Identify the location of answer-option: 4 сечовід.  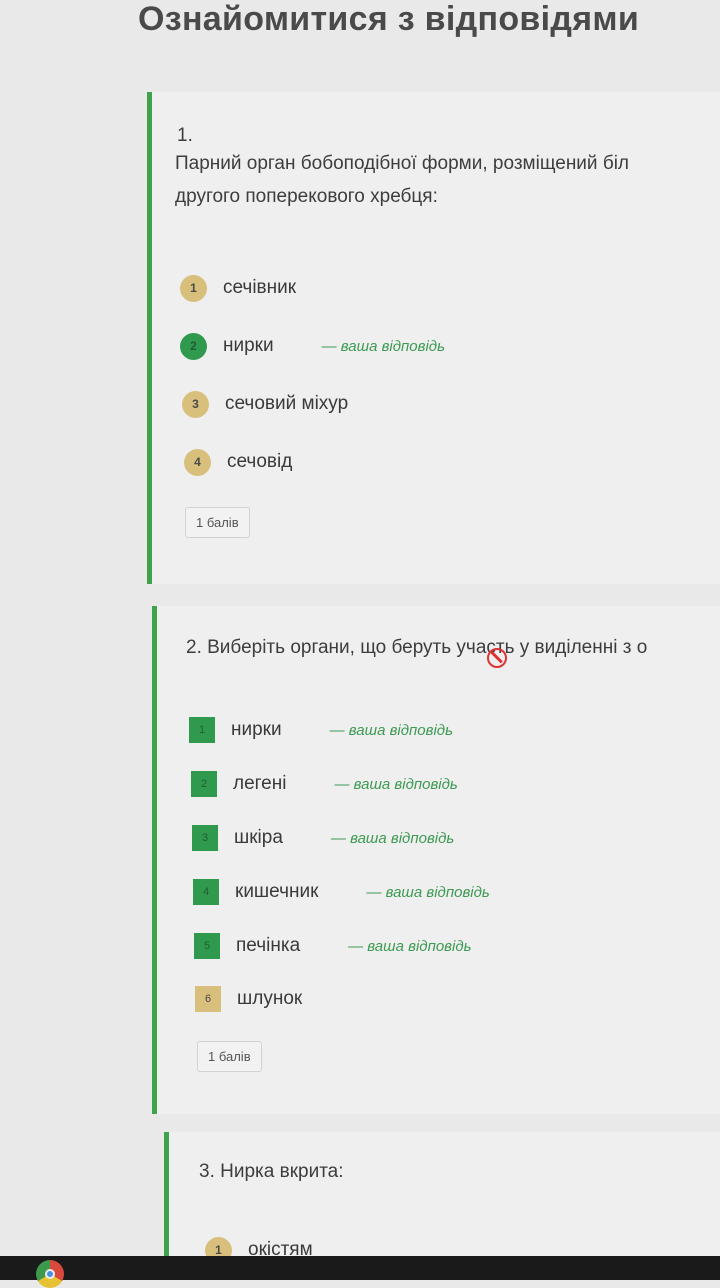
(238, 462).